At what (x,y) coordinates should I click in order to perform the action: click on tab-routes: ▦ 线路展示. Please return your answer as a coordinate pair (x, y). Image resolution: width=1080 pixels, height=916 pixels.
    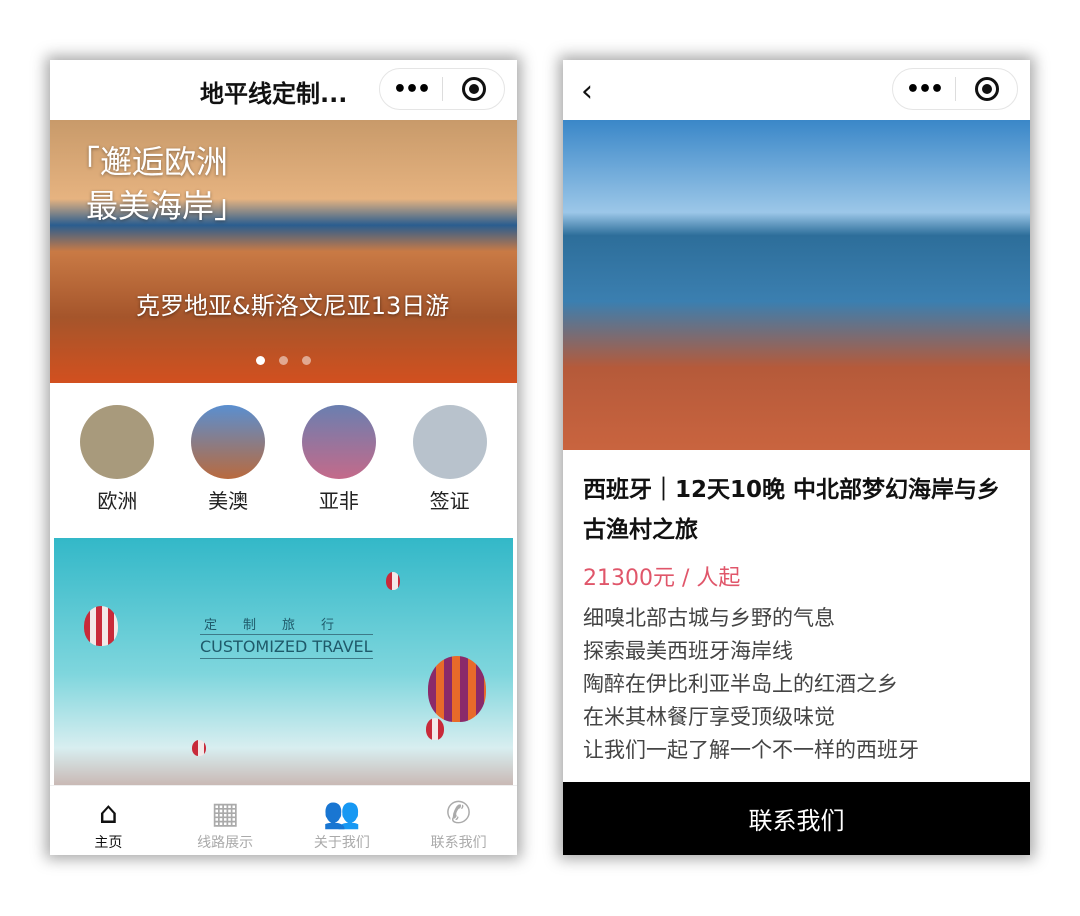
    Looking at the image, I should click on (225, 820).